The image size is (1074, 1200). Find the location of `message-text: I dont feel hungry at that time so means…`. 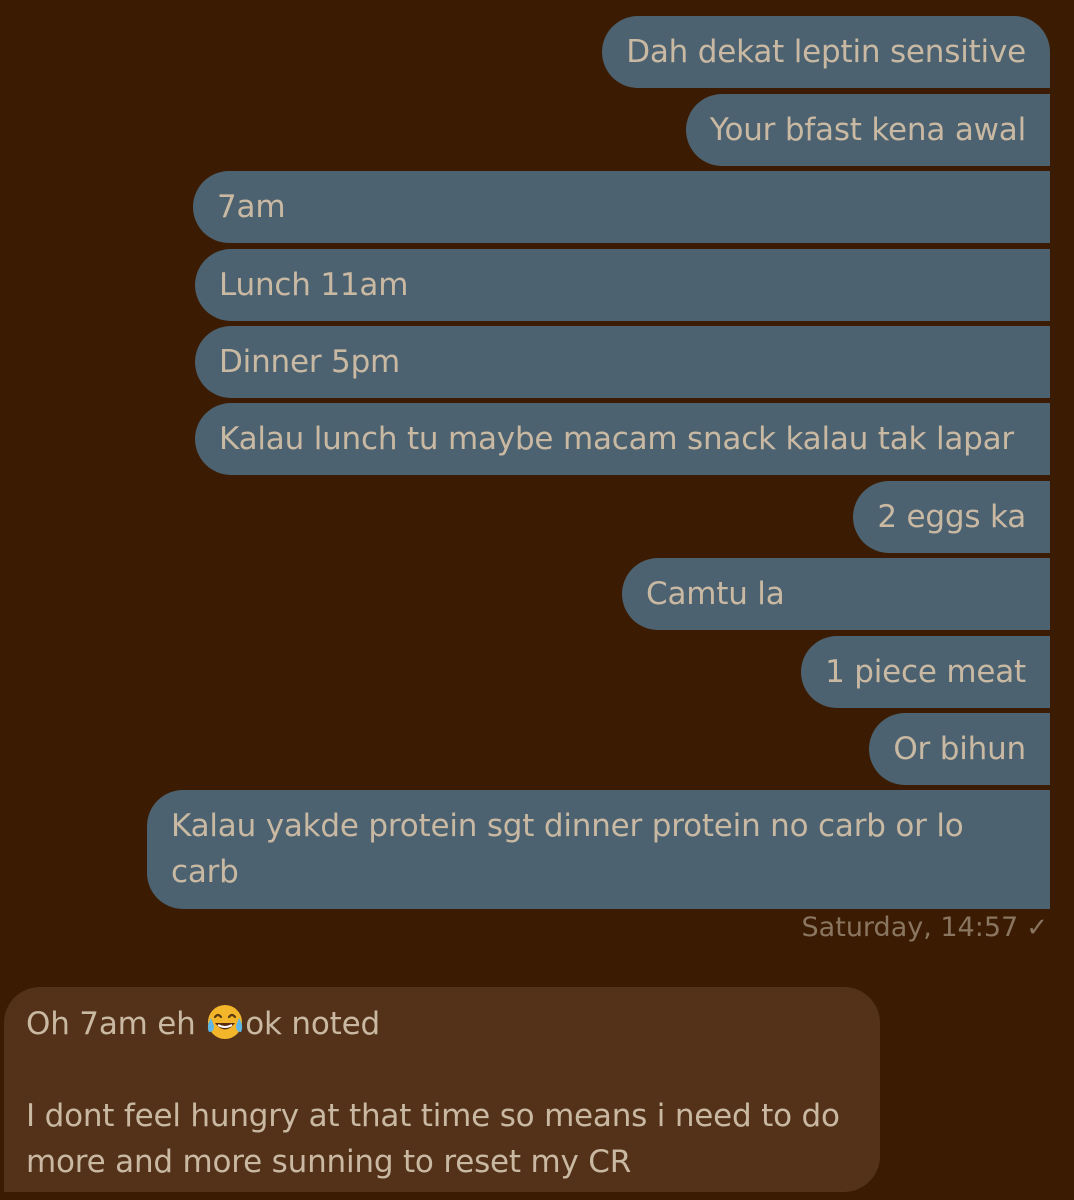

message-text: I dont feel hungry at that time so means… is located at coordinates (433, 1139).